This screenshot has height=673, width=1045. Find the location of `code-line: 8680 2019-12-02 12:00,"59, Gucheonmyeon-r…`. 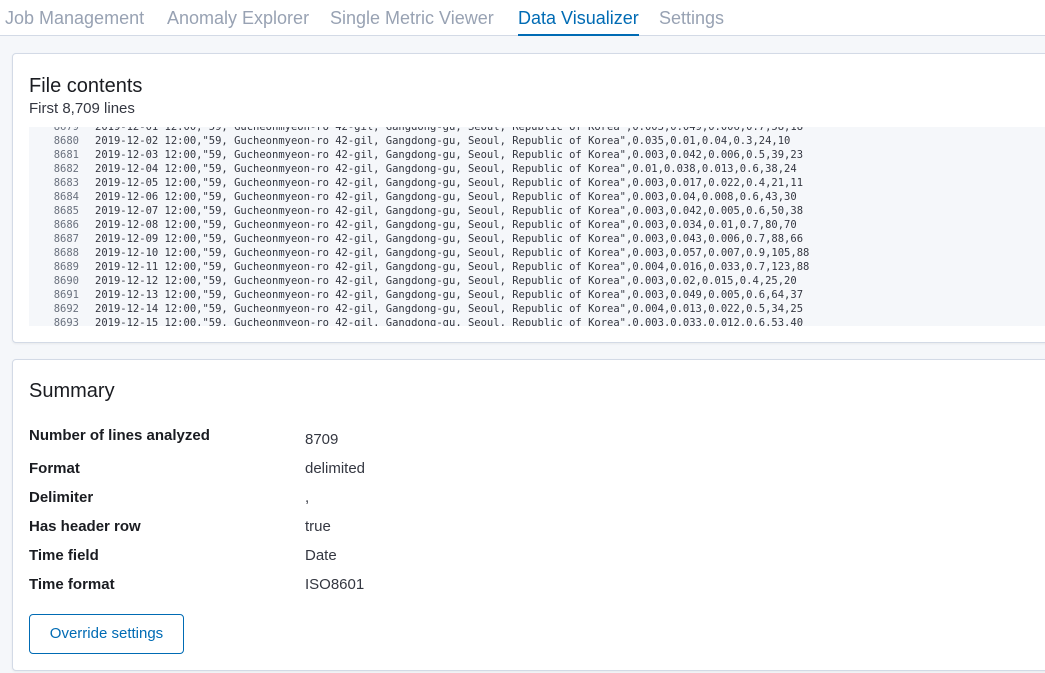

code-line: 8680 2019-12-02 12:00,"59, Gucheonmyeon-r… is located at coordinates (537, 141).